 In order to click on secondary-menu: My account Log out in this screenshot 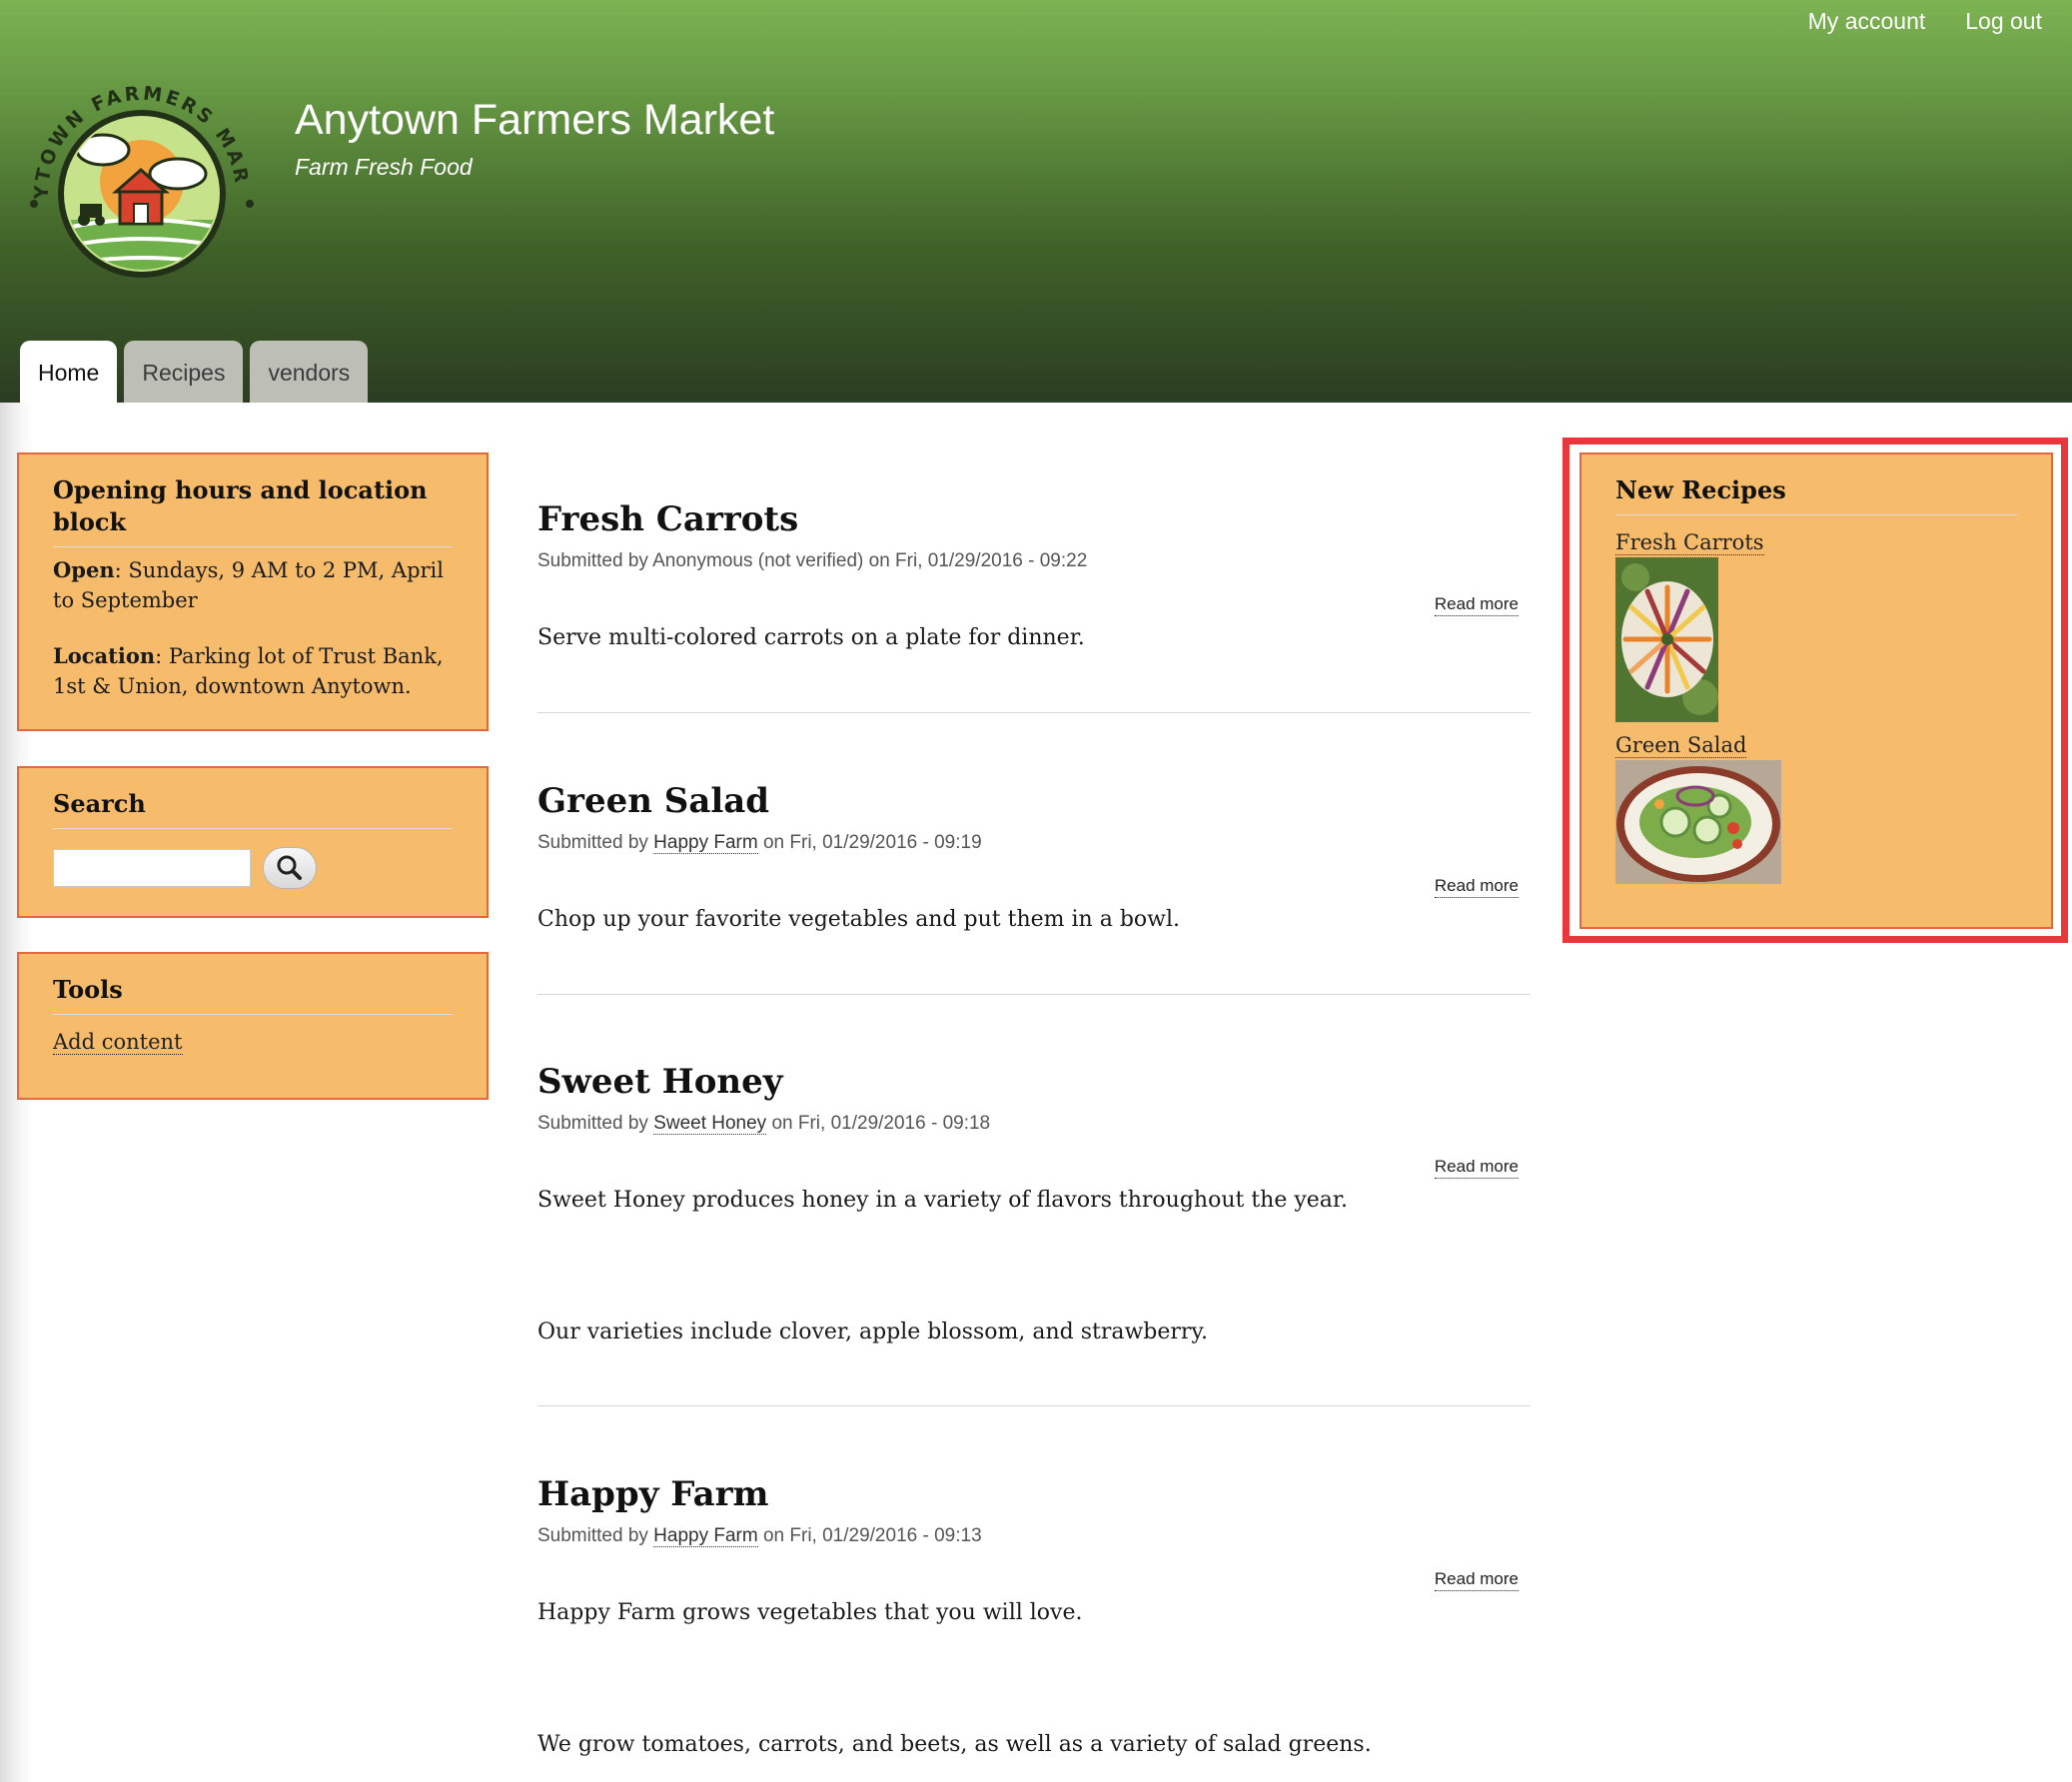, I will do `click(1925, 21)`.